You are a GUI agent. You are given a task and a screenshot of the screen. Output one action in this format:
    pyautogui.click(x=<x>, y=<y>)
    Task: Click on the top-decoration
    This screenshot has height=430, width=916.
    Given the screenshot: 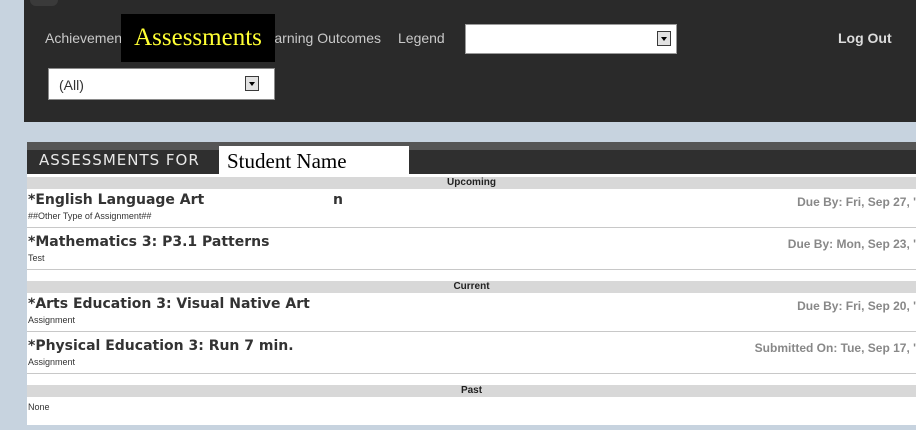 What is the action you would take?
    pyautogui.click(x=44, y=3)
    